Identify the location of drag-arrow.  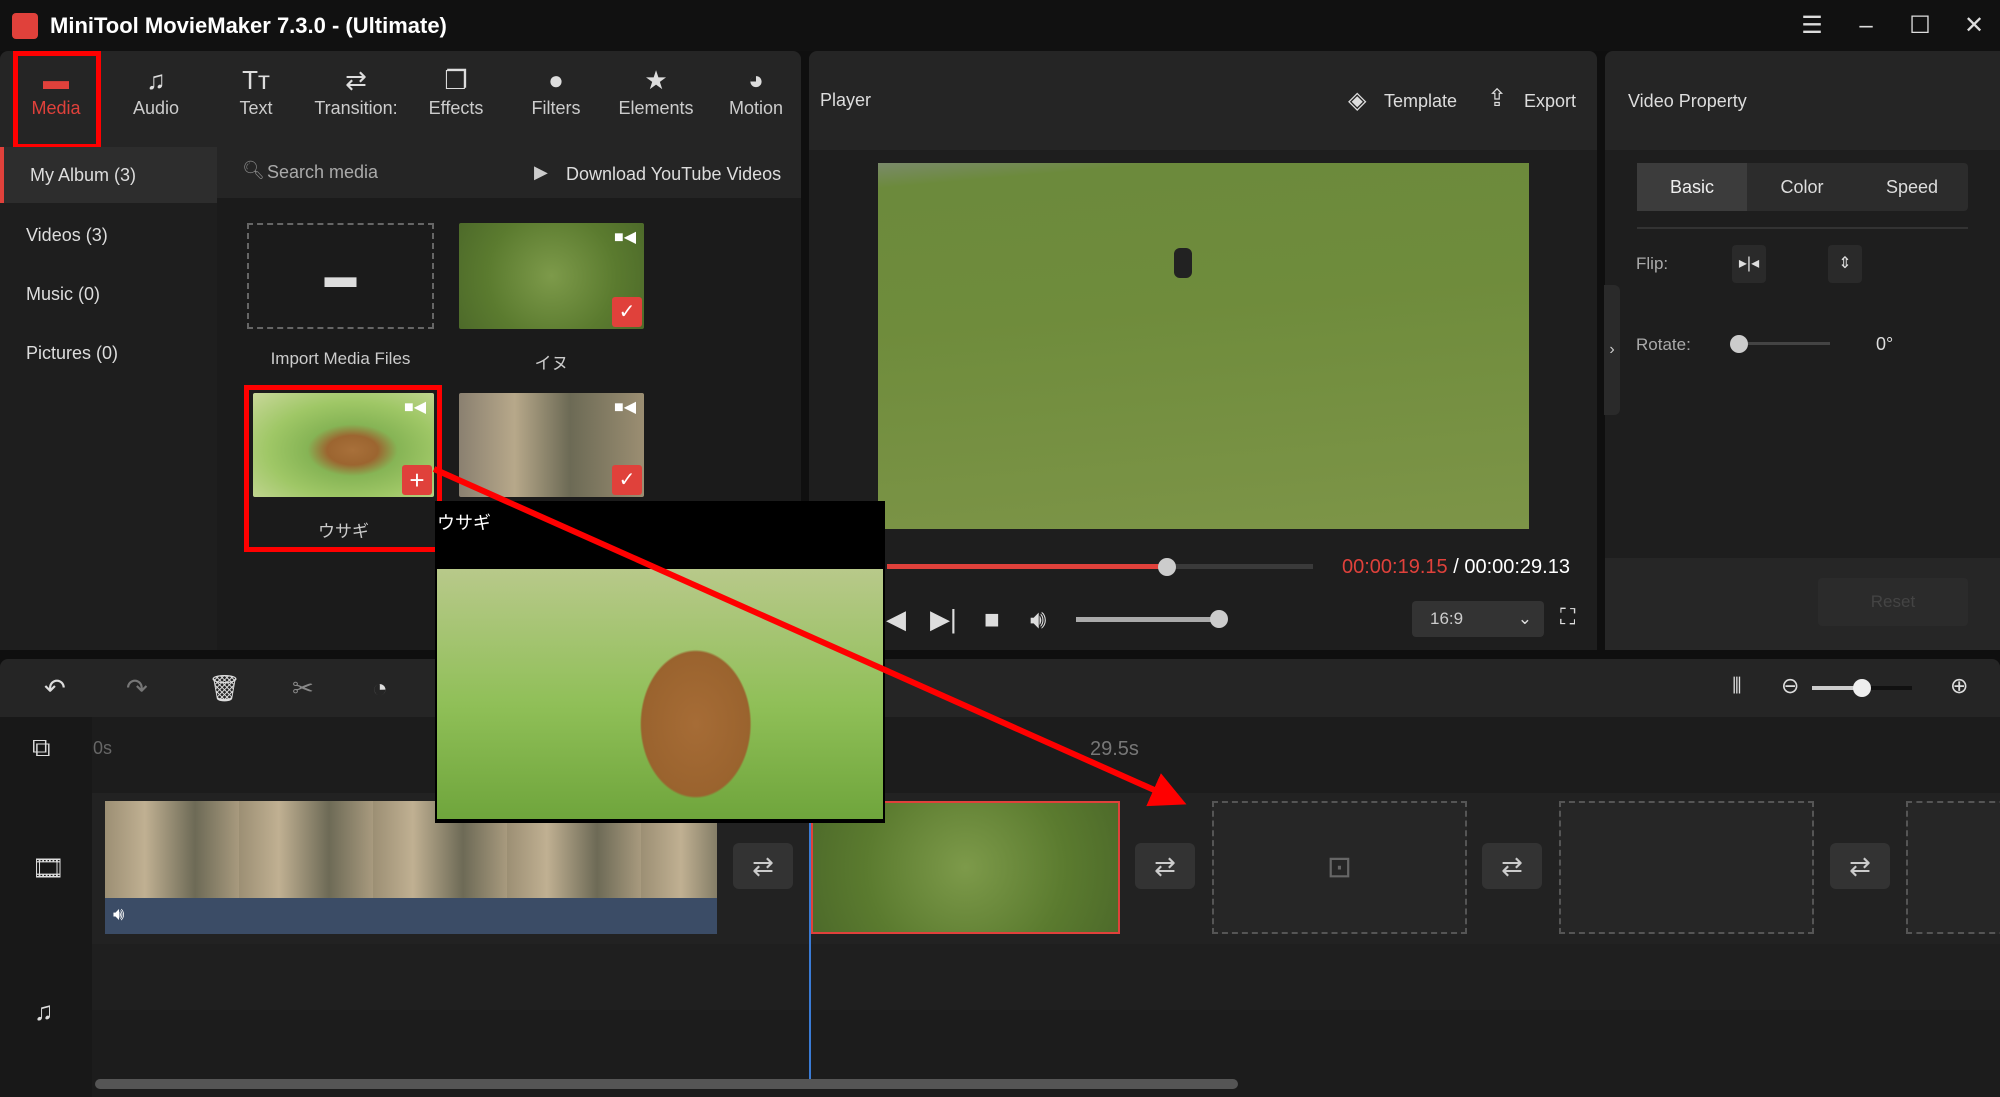
(809, 636).